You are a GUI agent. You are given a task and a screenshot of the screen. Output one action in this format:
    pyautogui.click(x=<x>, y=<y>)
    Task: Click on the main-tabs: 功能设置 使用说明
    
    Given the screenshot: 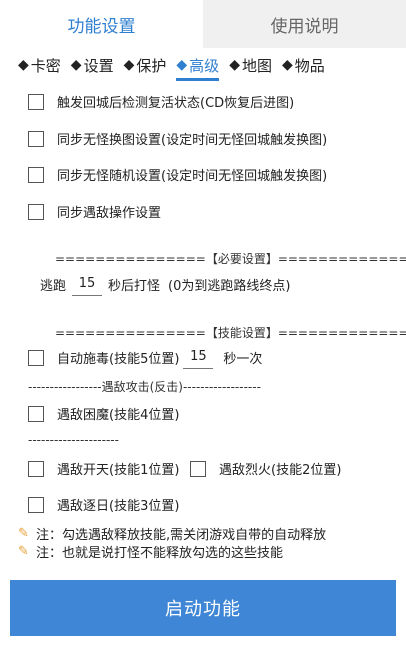 What is the action you would take?
    pyautogui.click(x=203, y=24)
    